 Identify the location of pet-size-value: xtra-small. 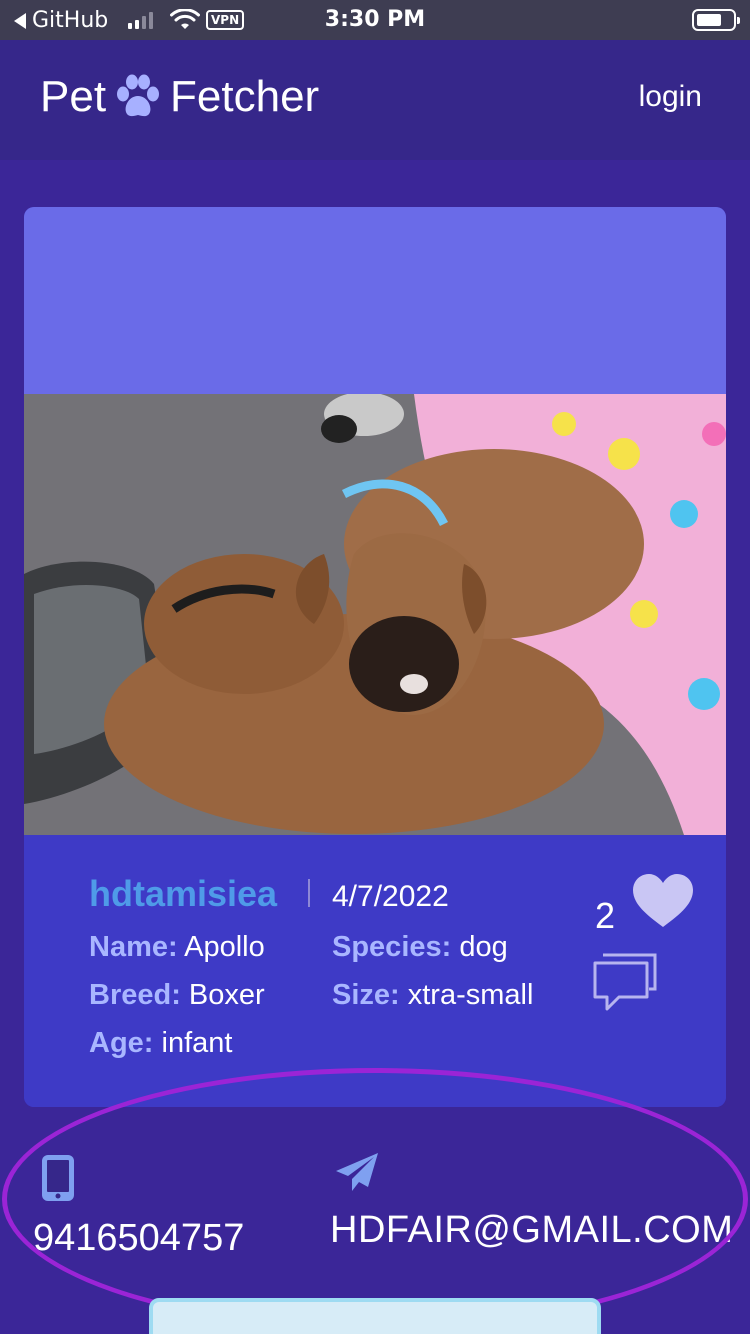
(470, 995).